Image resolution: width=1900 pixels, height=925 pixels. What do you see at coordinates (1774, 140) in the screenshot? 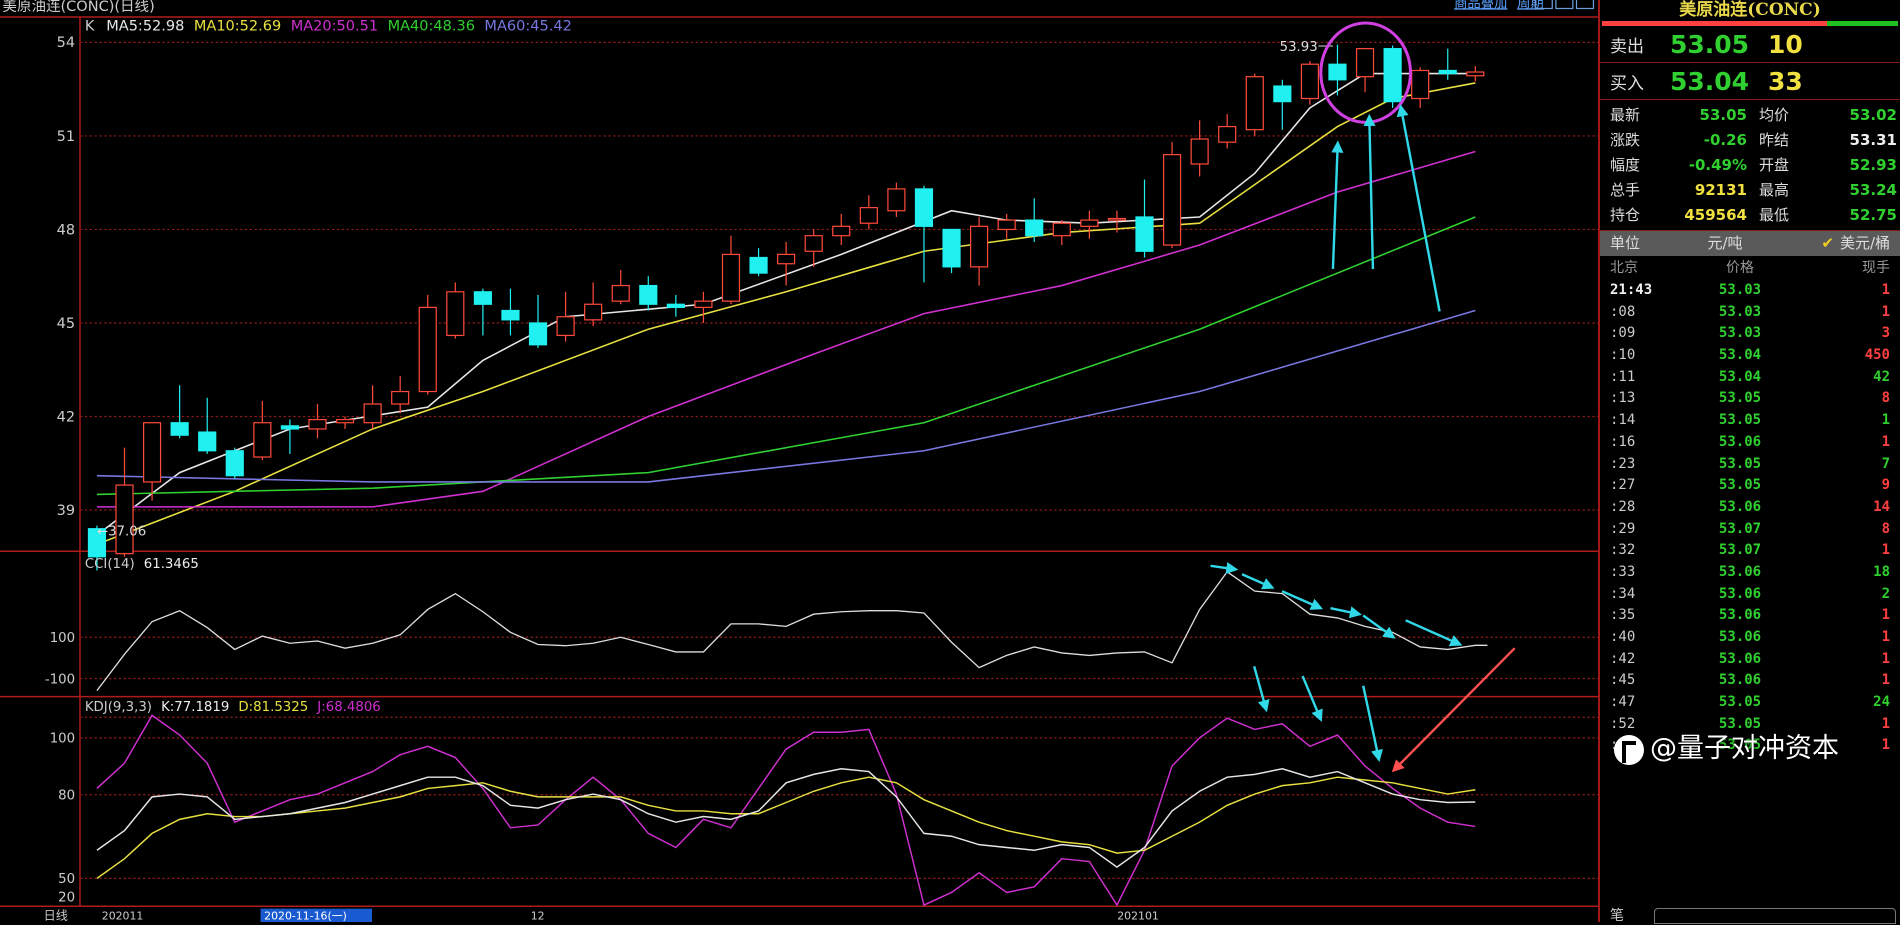
I see `stat-label: 昨结` at bounding box center [1774, 140].